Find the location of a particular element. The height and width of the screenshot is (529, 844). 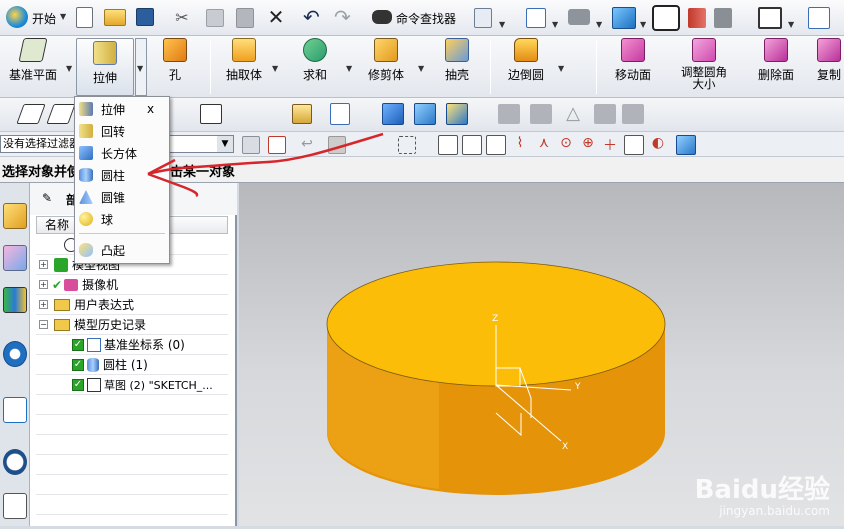

snap-curve-icon: ⌇ is located at coordinates (520, 145).